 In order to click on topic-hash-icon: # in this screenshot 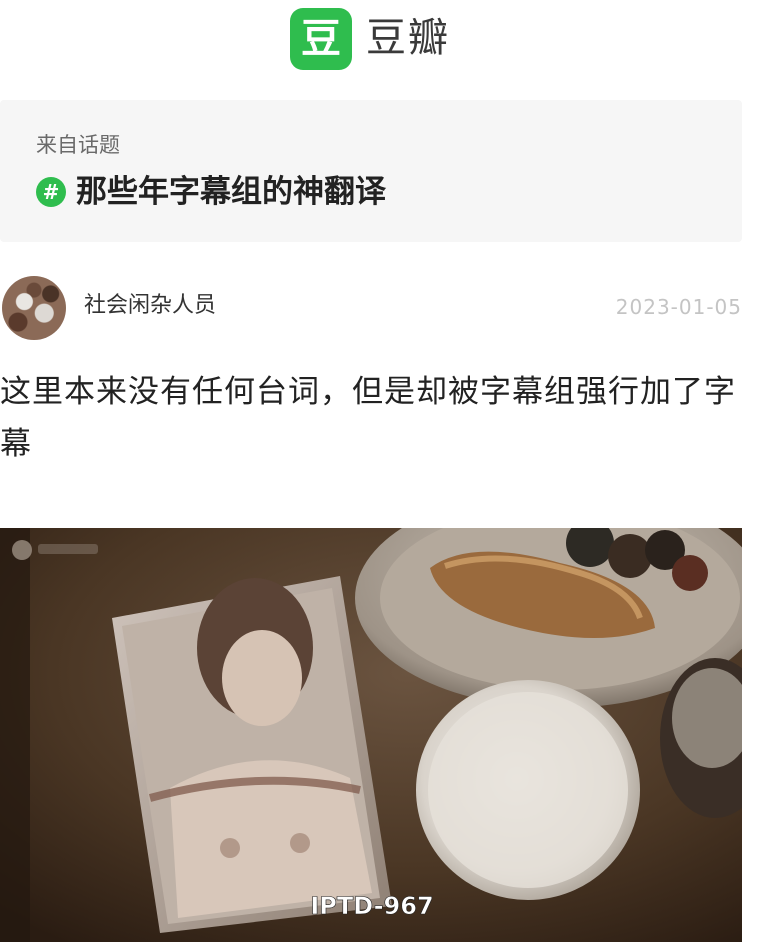, I will do `click(51, 192)`.